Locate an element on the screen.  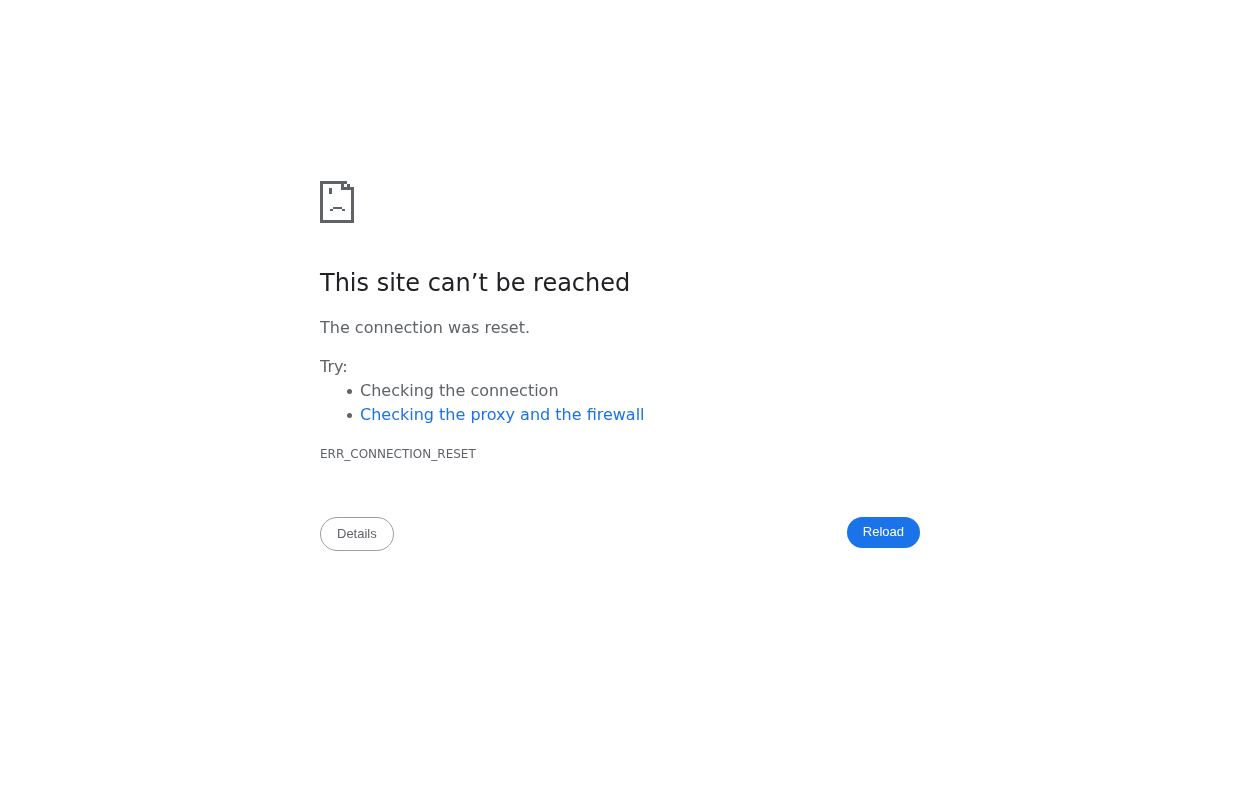
sad-page-icon is located at coordinates (337, 202).